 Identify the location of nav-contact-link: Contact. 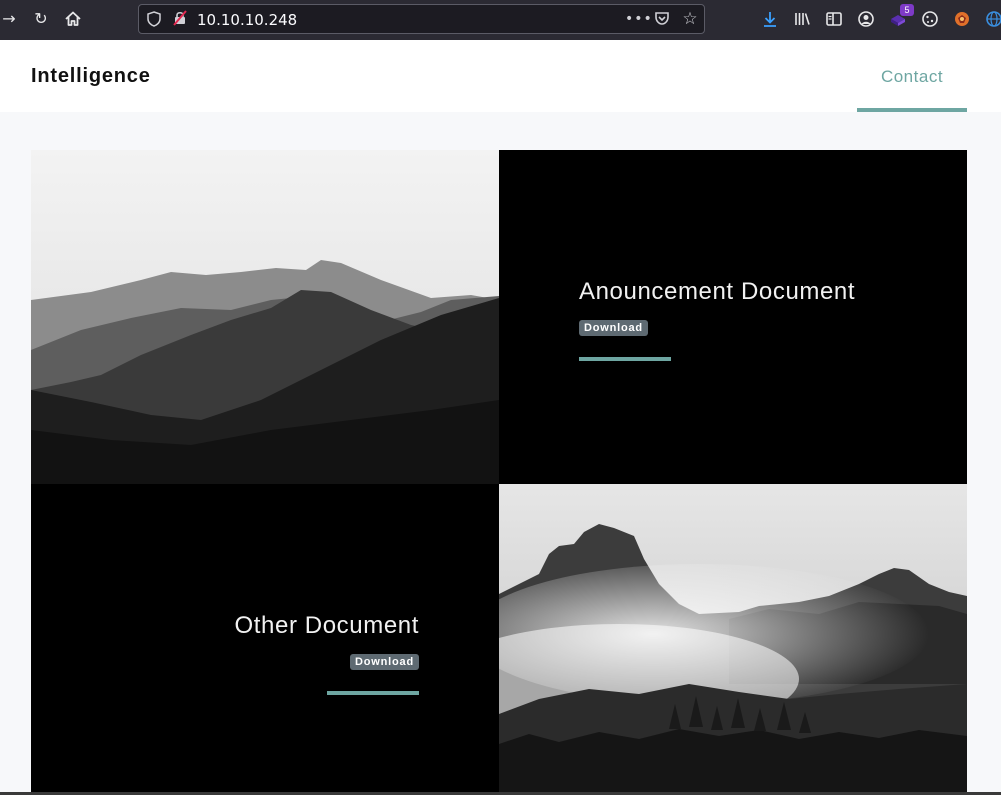
(912, 76).